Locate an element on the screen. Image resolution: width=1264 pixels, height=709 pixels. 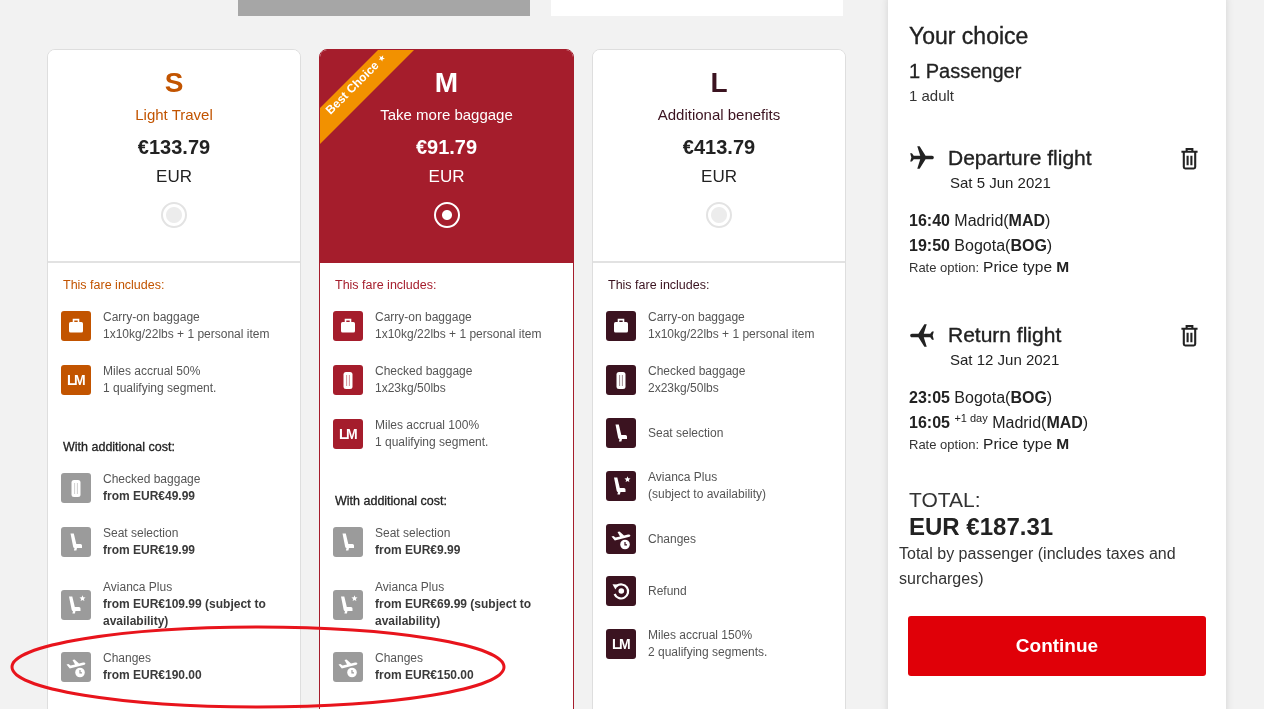
fare-code: M is located at coordinates (446, 83).